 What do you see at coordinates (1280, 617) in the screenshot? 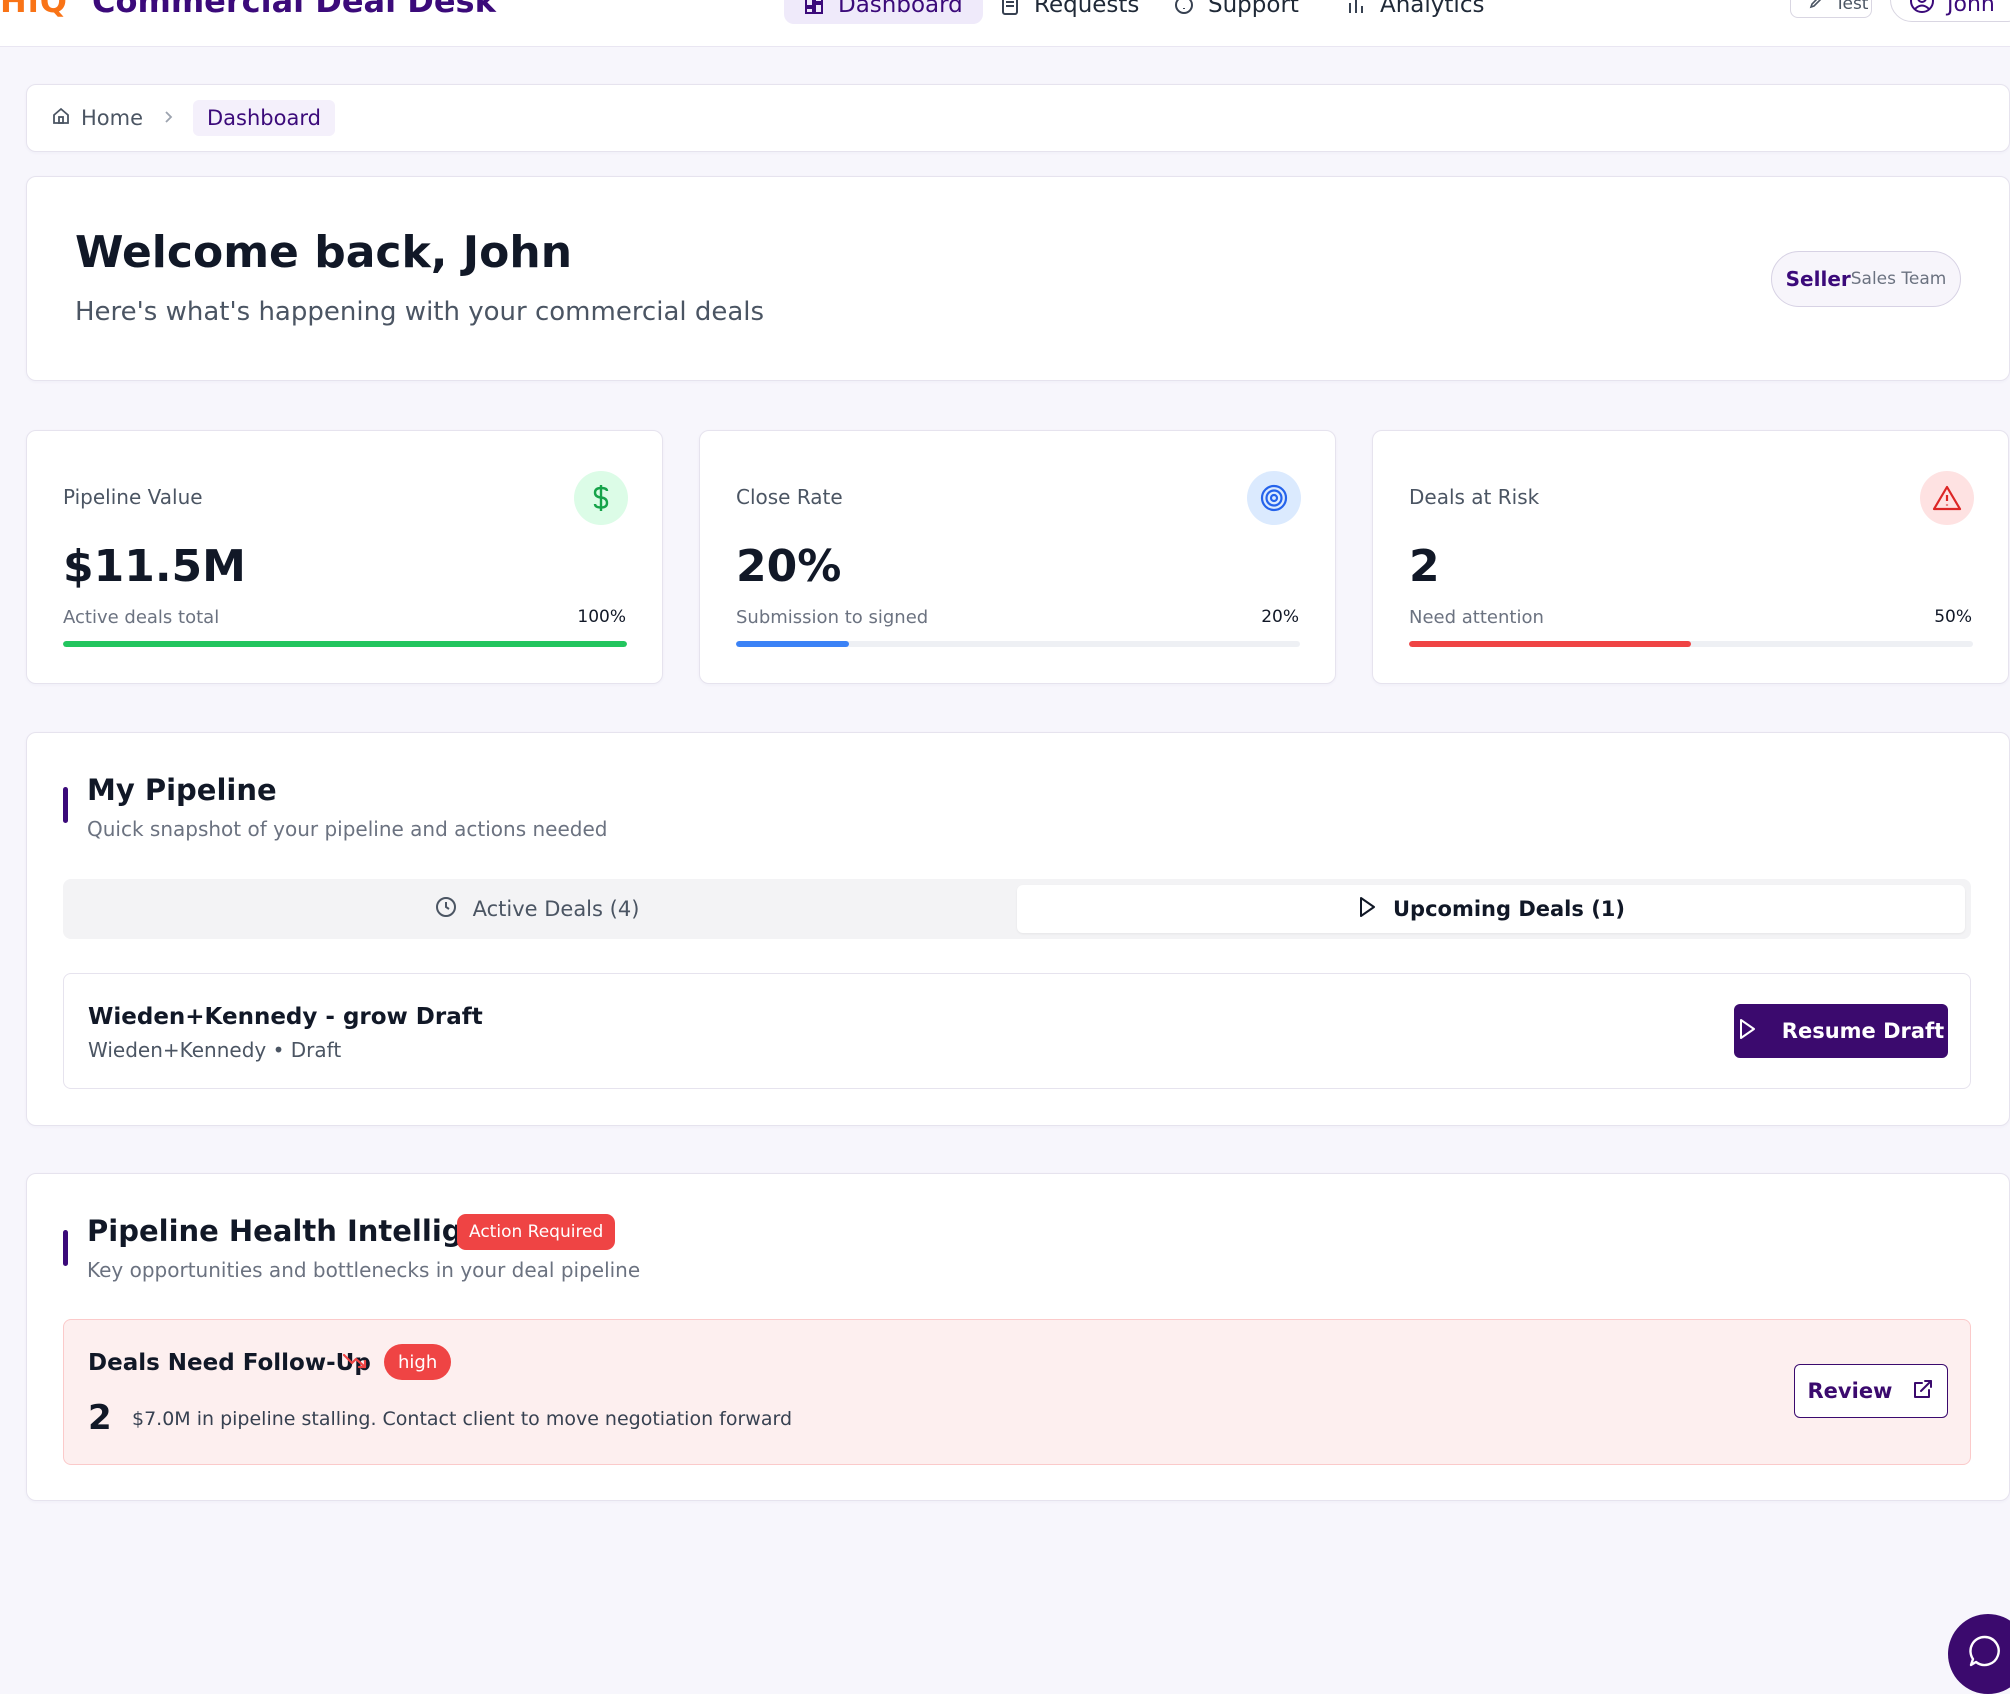
I see `stat-percent: 20%` at bounding box center [1280, 617].